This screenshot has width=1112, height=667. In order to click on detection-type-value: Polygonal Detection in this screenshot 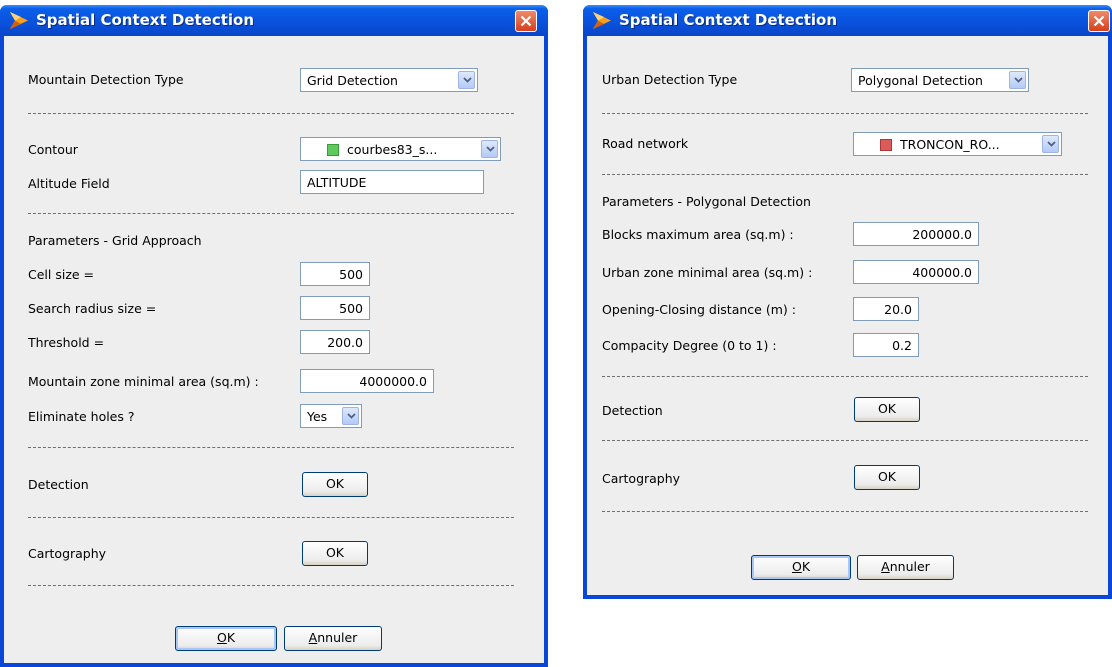, I will do `click(920, 80)`.